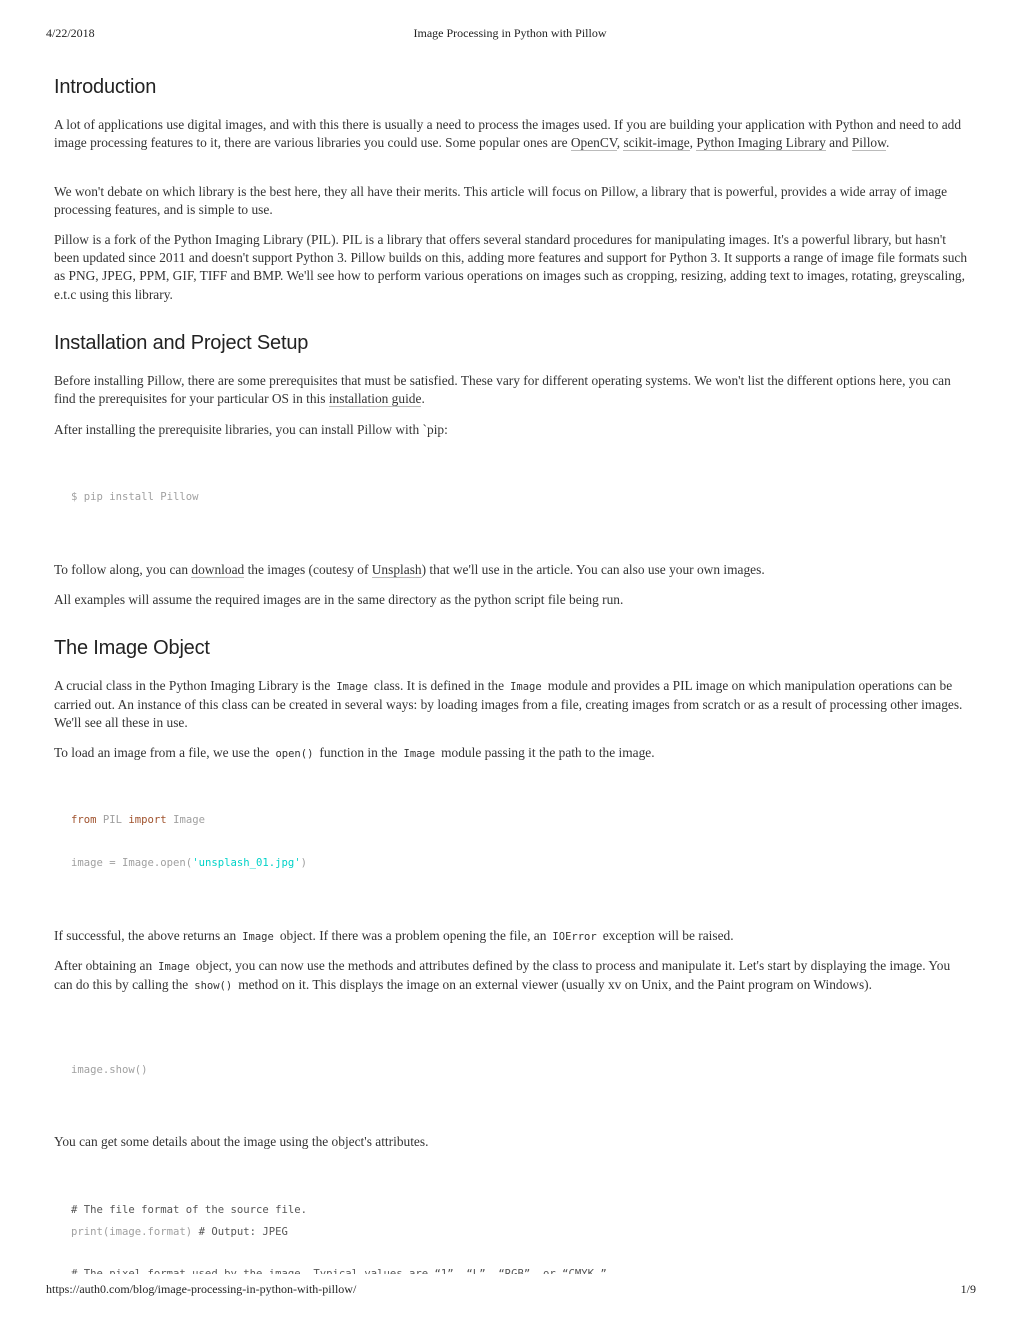  What do you see at coordinates (548, 752) in the screenshot?
I see `text: module passing it the path to the image.` at bounding box center [548, 752].